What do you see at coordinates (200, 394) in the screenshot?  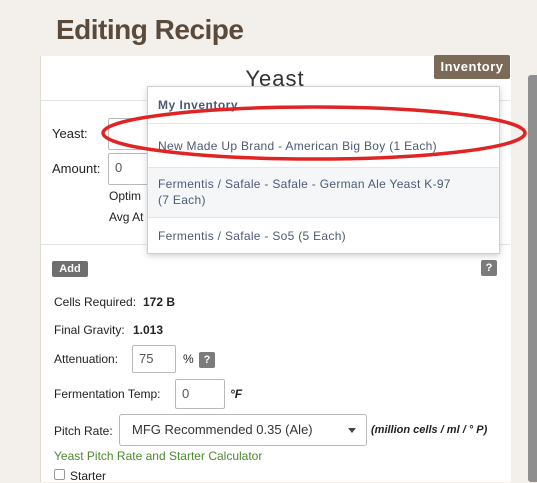 I see `fermentation-temp-input: 0` at bounding box center [200, 394].